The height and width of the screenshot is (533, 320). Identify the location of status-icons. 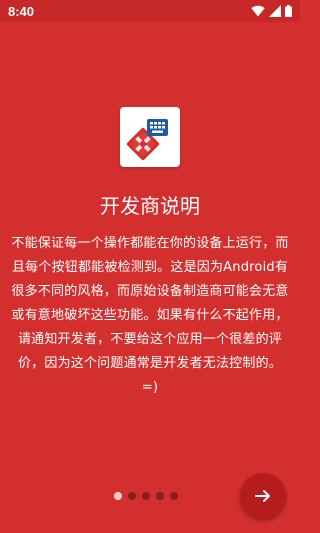
(271, 11).